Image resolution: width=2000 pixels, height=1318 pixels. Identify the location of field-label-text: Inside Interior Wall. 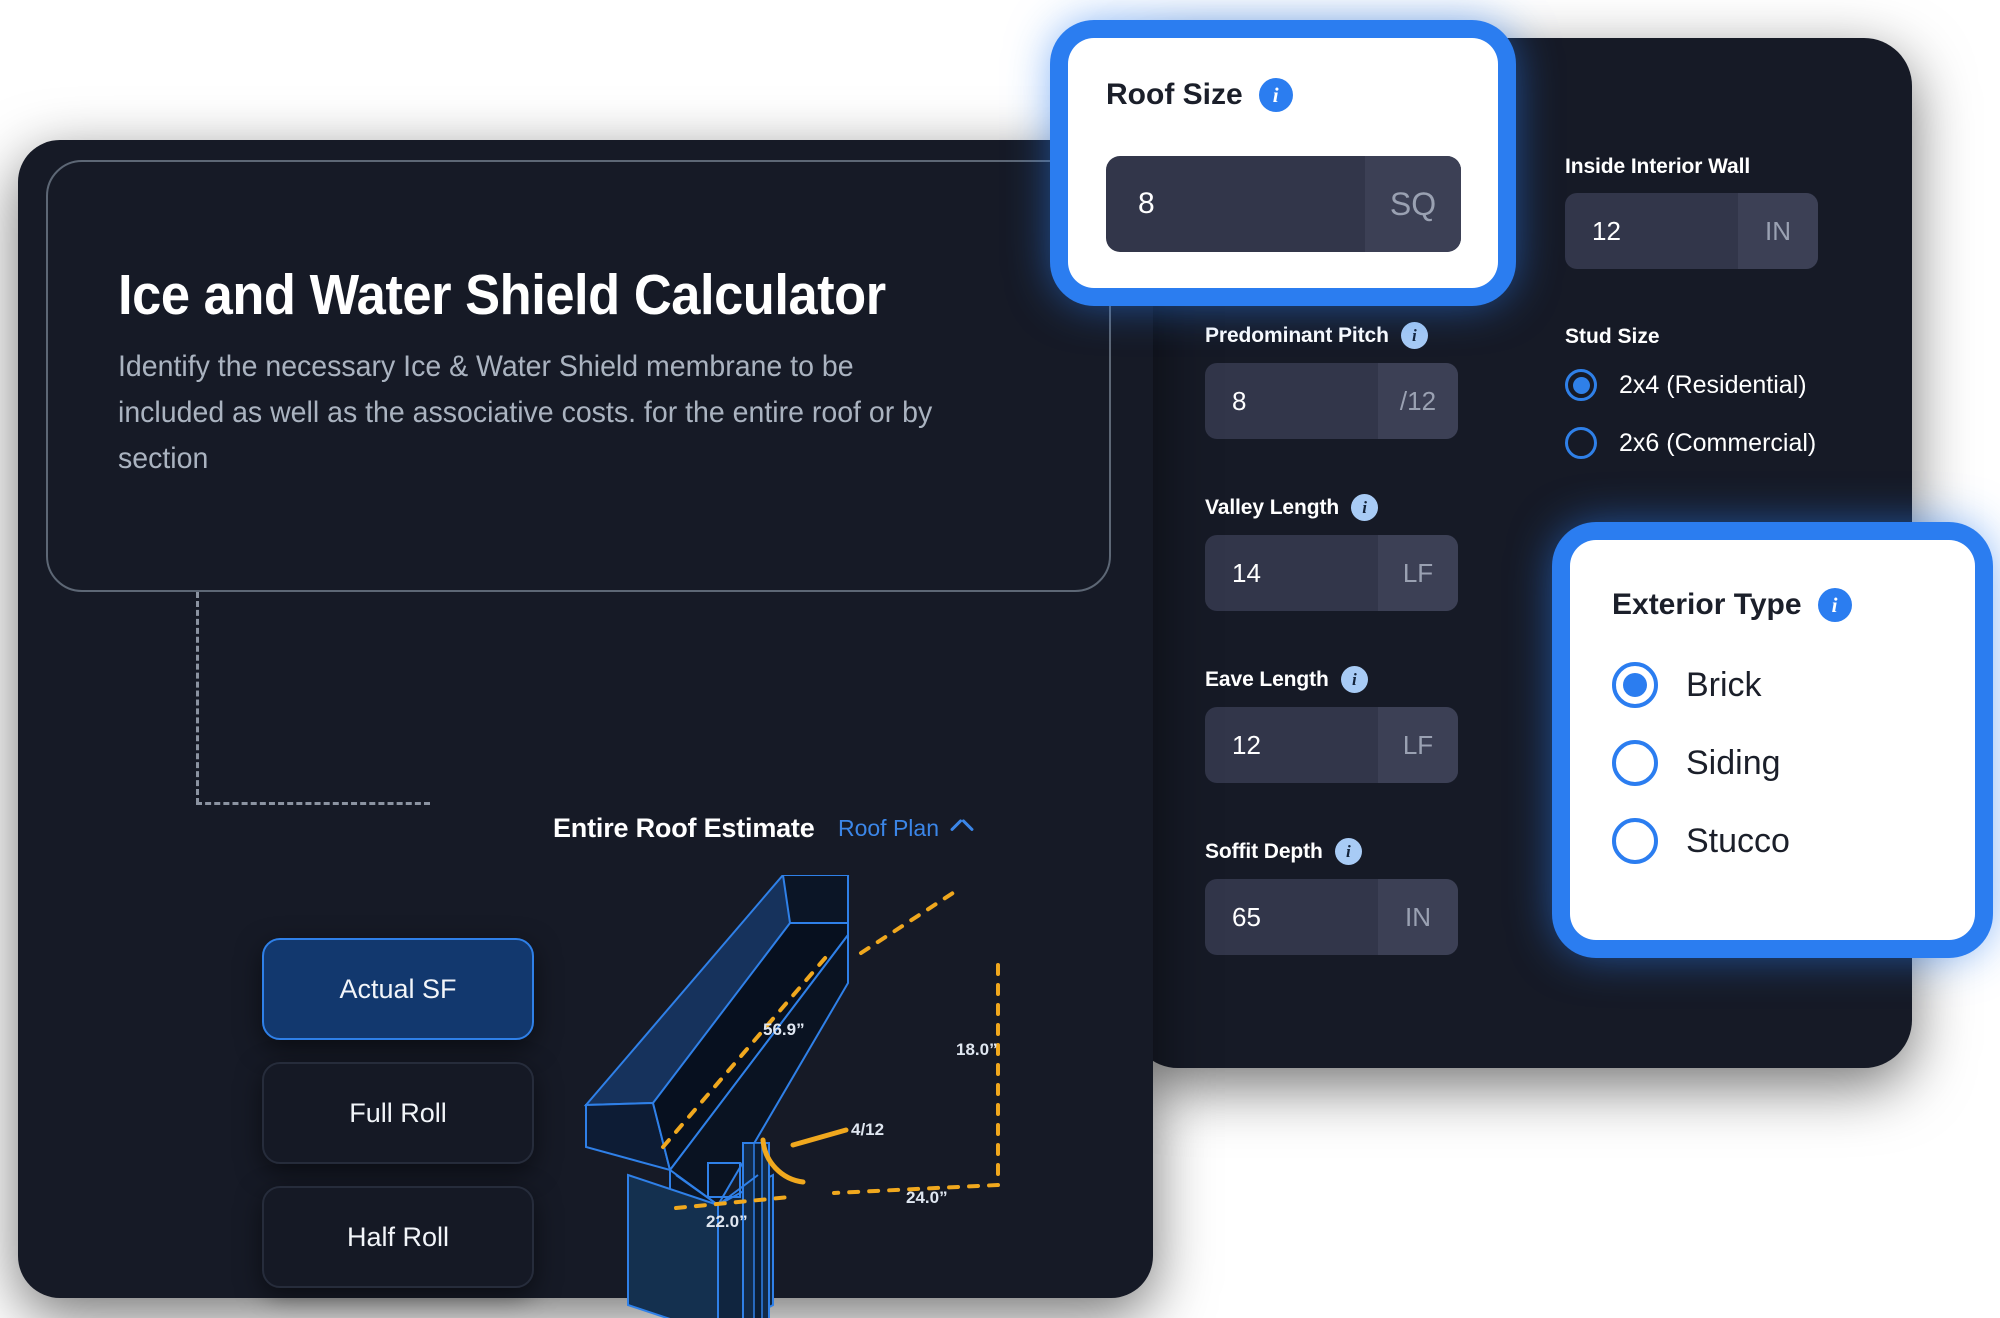
(1658, 166).